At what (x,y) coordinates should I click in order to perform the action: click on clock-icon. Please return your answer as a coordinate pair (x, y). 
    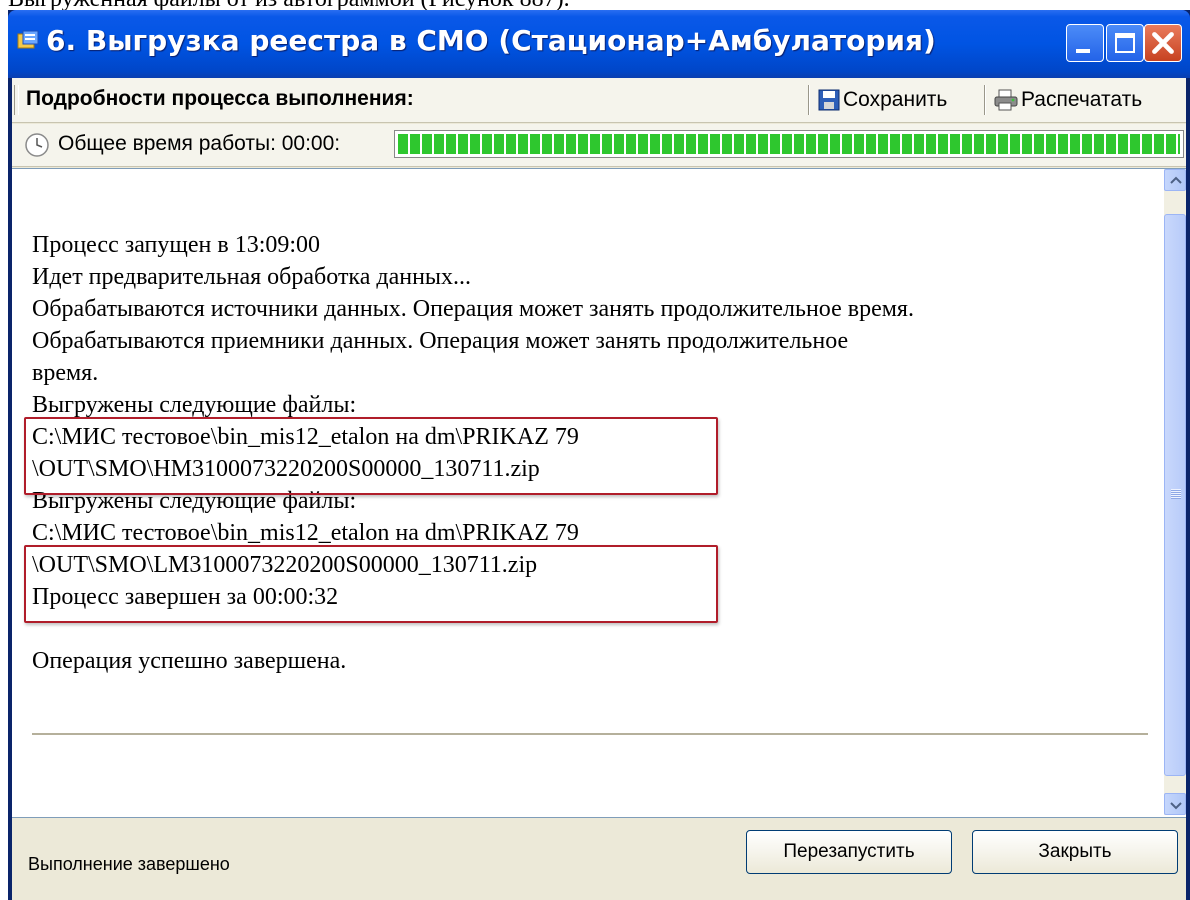
    Looking at the image, I should click on (37, 145).